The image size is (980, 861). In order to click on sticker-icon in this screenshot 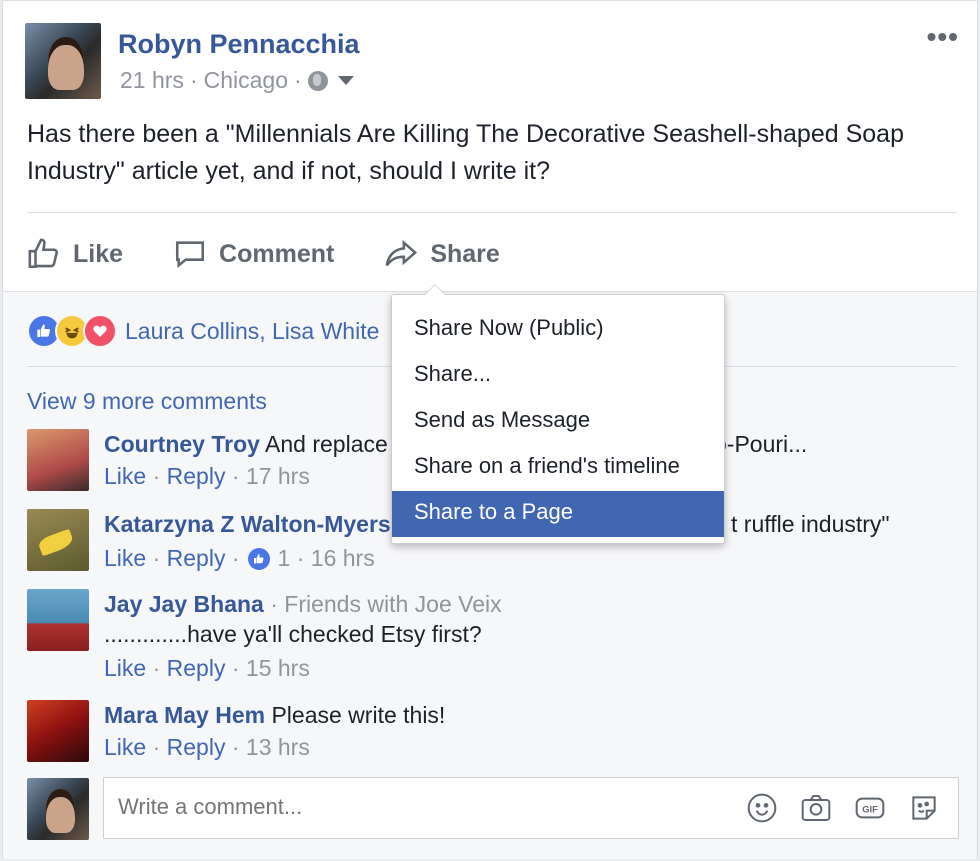, I will do `click(924, 808)`.